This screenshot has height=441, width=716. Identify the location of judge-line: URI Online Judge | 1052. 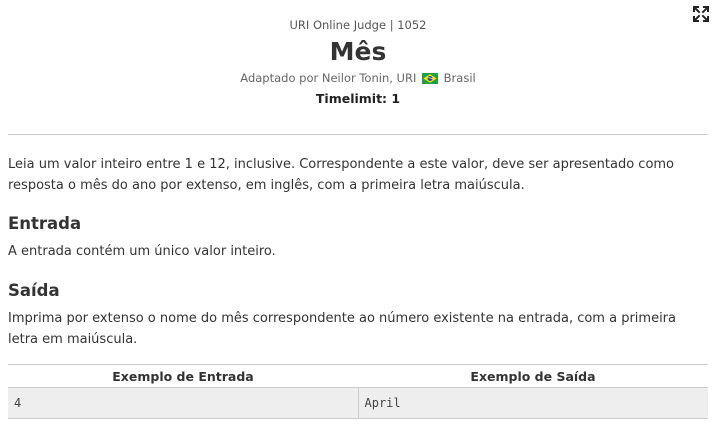
(358, 25).